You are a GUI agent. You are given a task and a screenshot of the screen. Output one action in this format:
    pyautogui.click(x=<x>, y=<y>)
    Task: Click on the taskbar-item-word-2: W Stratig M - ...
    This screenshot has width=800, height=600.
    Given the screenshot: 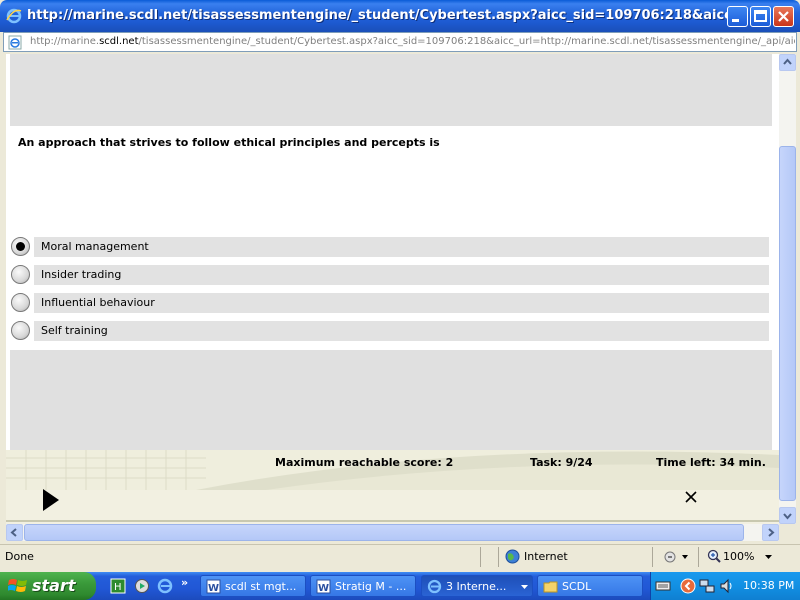 What is the action you would take?
    pyautogui.click(x=363, y=586)
    